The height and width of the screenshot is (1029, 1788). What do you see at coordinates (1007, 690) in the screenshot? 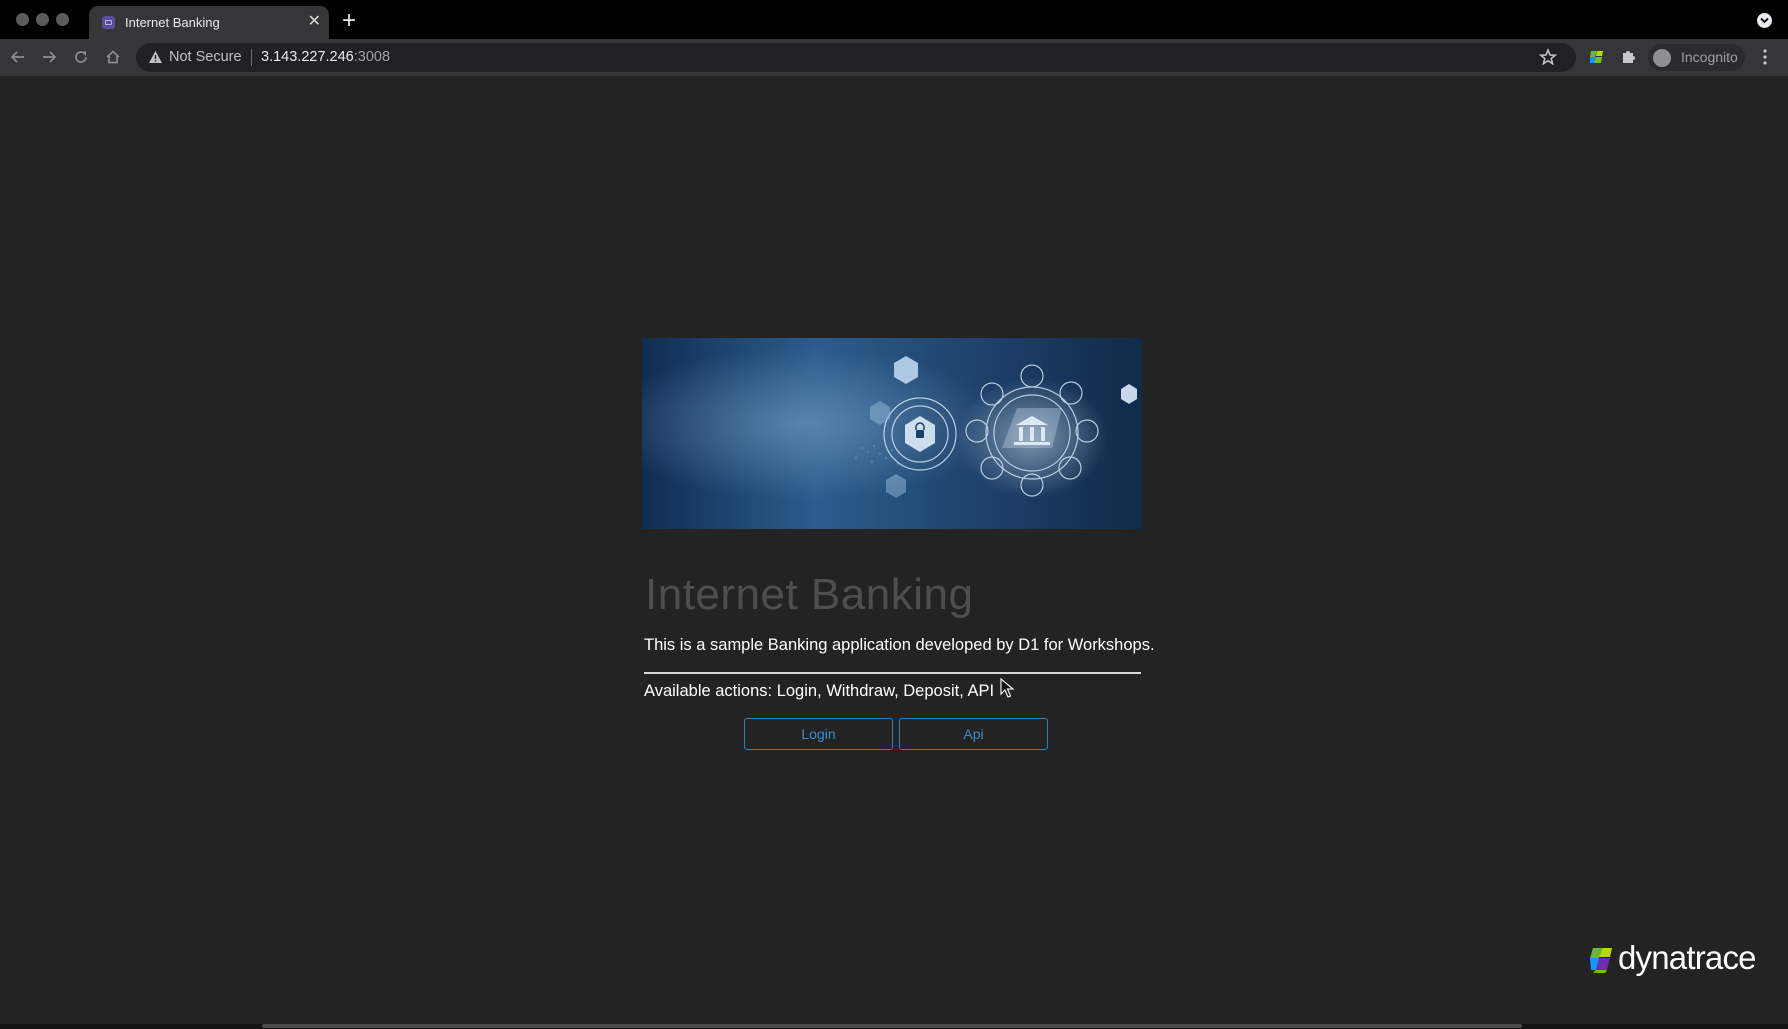
I see `mouse-pointer-icon` at bounding box center [1007, 690].